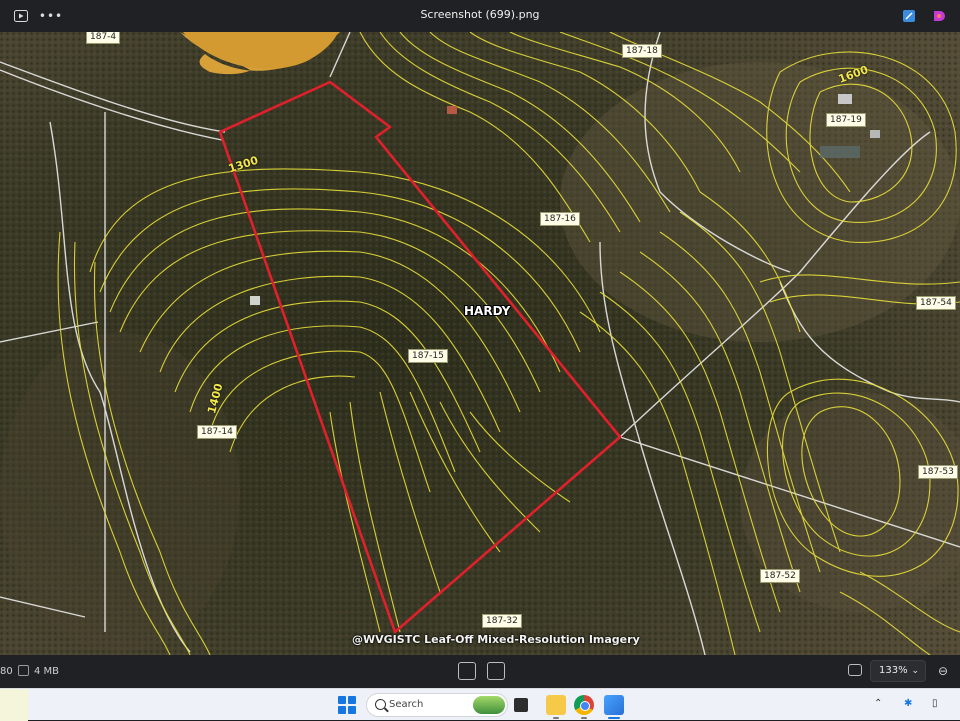  Describe the element at coordinates (14, 705) in the screenshot. I see `widgets-icon` at that location.